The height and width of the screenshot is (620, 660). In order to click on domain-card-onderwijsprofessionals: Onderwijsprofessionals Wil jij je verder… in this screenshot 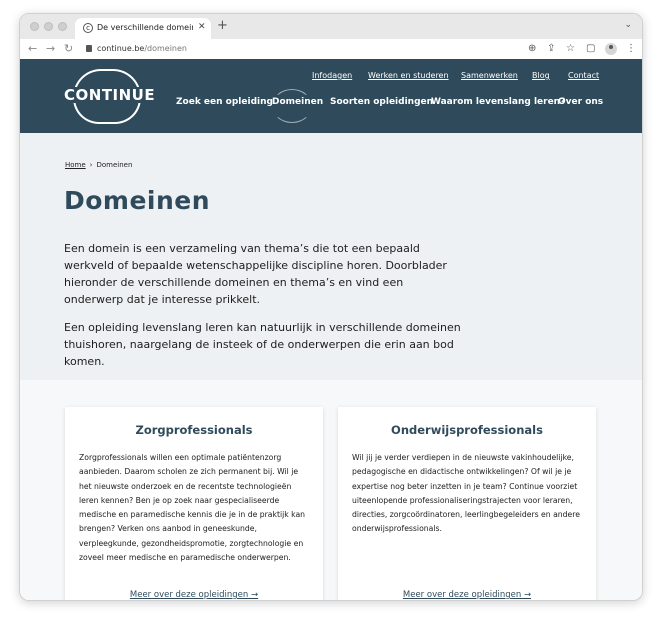, I will do `click(467, 503)`.